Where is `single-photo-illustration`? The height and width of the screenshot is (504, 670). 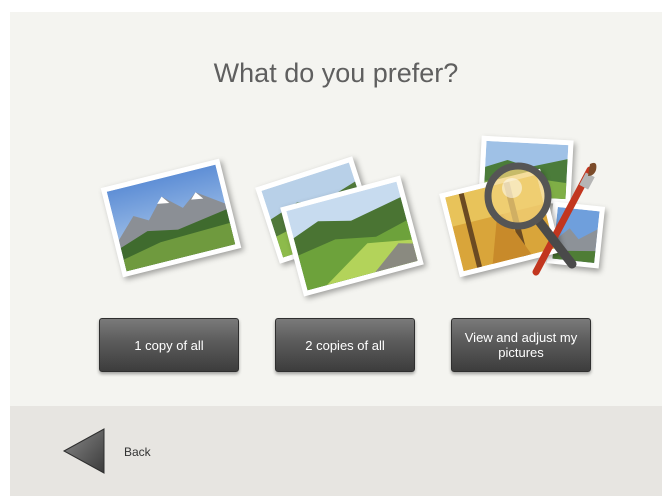
single-photo-illustration is located at coordinates (171, 218).